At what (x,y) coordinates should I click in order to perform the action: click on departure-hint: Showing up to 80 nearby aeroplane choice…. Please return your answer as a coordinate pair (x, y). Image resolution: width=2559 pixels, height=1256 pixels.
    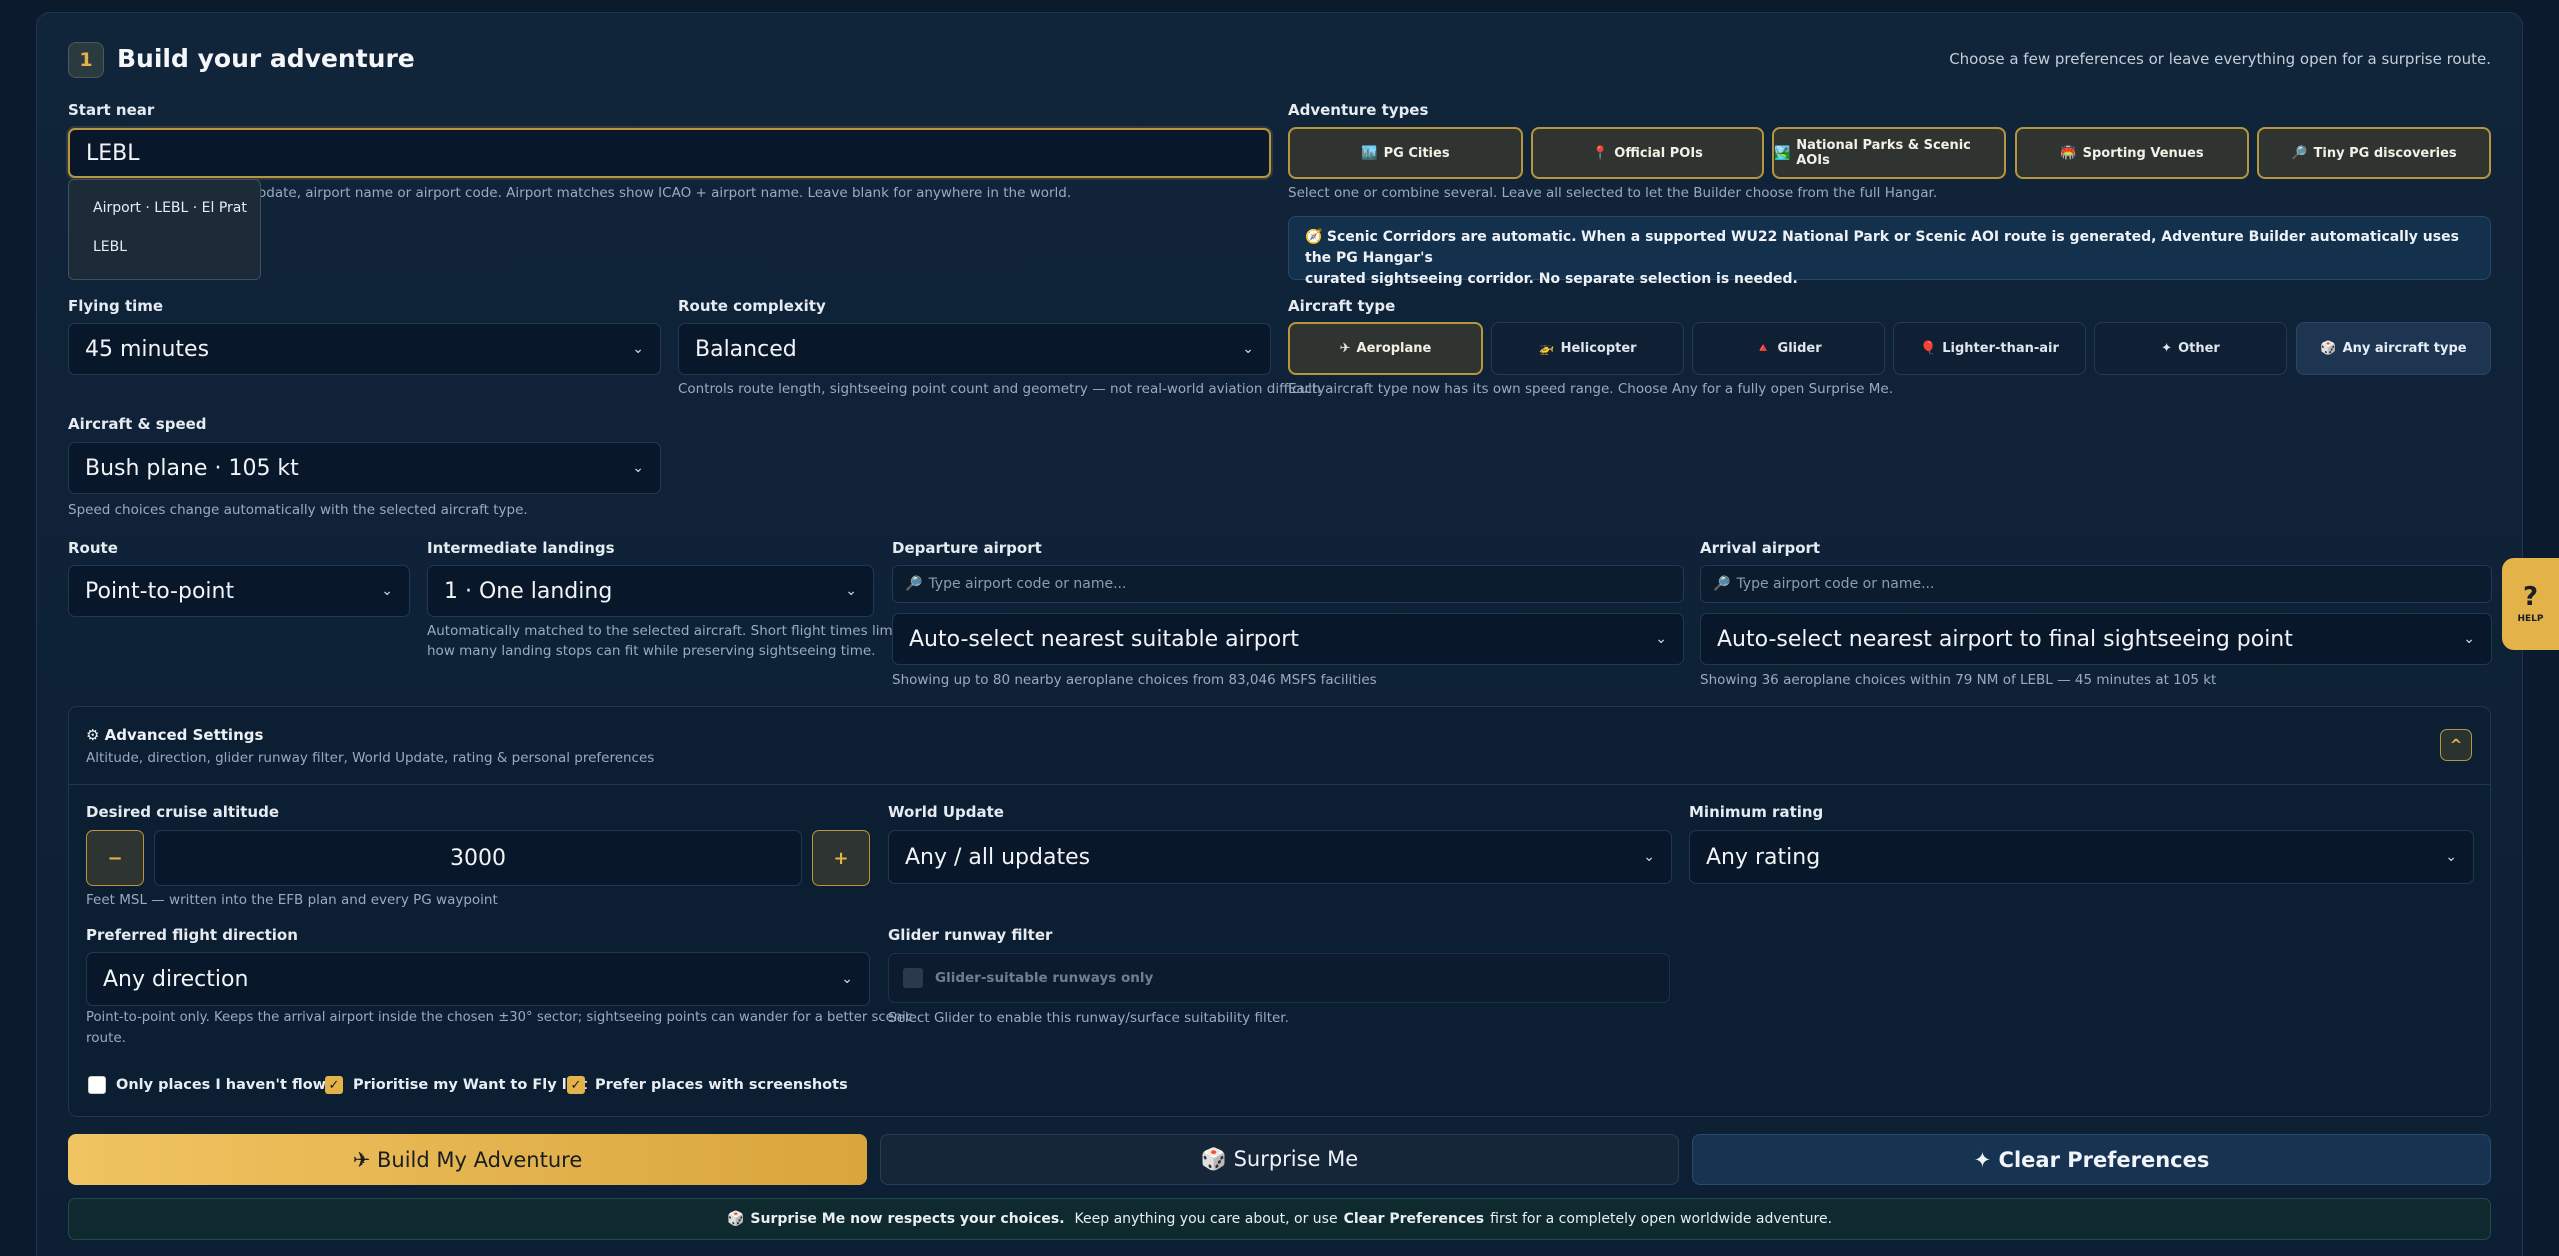
    Looking at the image, I should click on (1134, 680).